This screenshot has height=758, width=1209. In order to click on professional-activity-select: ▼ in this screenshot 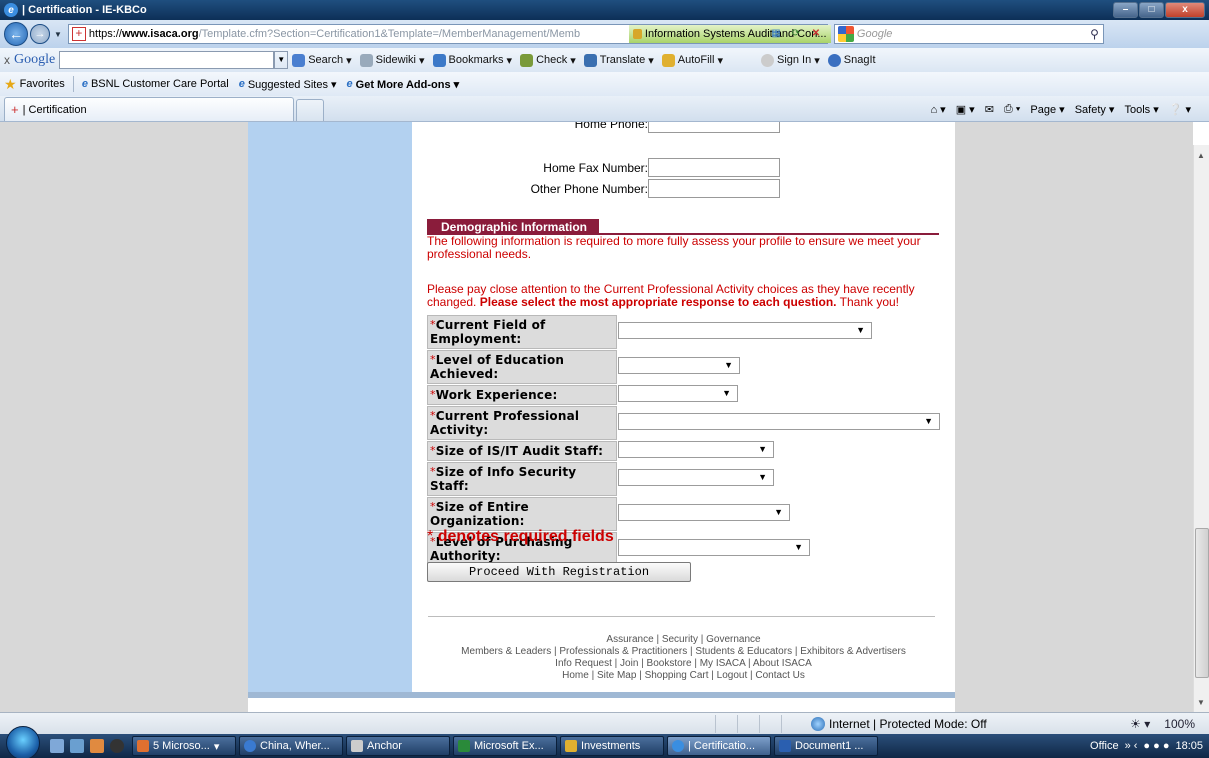, I will do `click(779, 421)`.